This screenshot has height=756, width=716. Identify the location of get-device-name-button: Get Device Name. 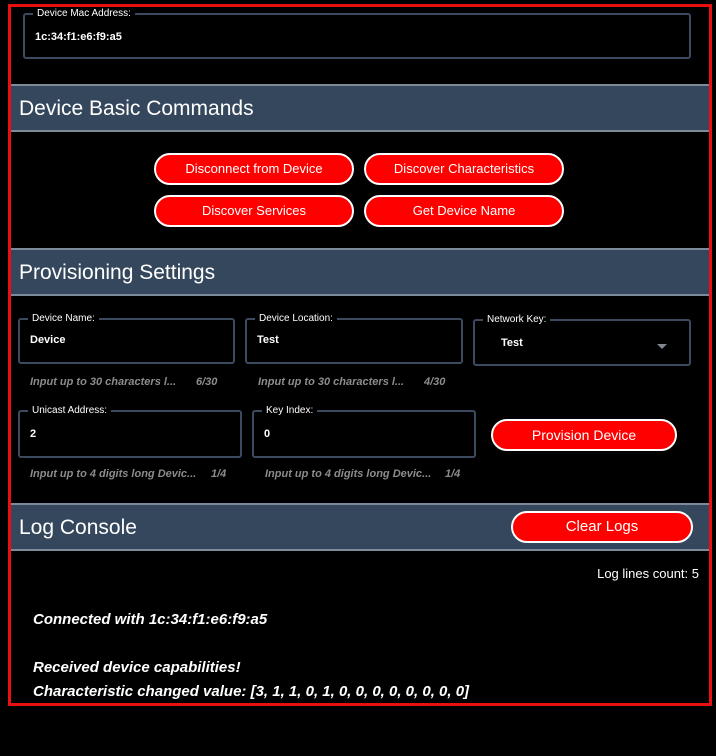
(464, 211).